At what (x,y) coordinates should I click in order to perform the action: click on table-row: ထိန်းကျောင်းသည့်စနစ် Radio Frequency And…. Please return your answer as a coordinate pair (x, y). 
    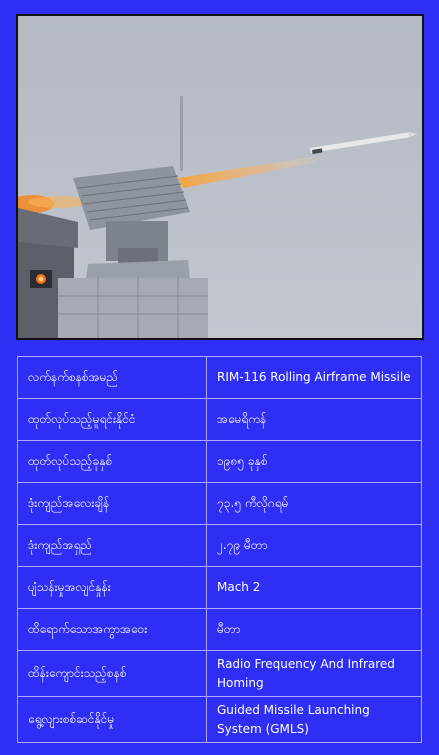
    Looking at the image, I should click on (219, 673).